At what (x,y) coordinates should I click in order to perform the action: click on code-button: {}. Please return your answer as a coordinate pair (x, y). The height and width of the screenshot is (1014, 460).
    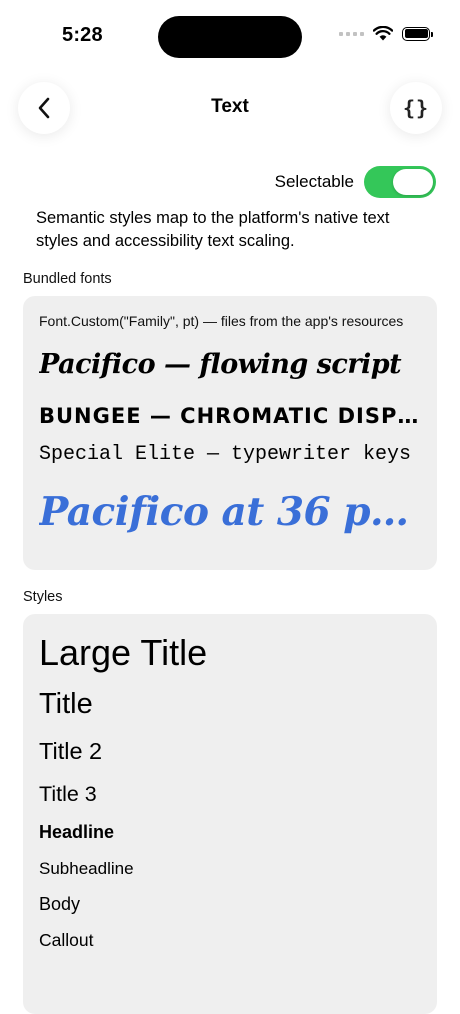
    Looking at the image, I should click on (416, 108).